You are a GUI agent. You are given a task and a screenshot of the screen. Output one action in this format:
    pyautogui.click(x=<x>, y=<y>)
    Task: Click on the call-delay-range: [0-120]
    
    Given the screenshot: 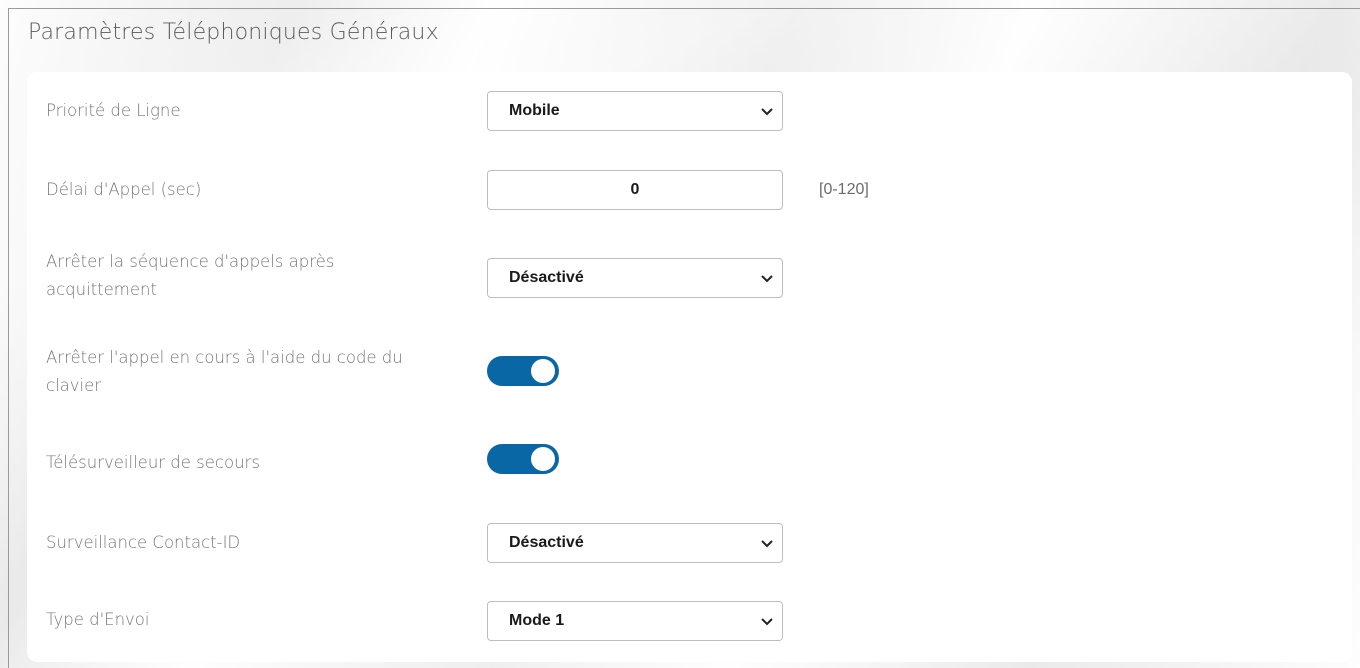 What is the action you would take?
    pyautogui.click(x=844, y=189)
    